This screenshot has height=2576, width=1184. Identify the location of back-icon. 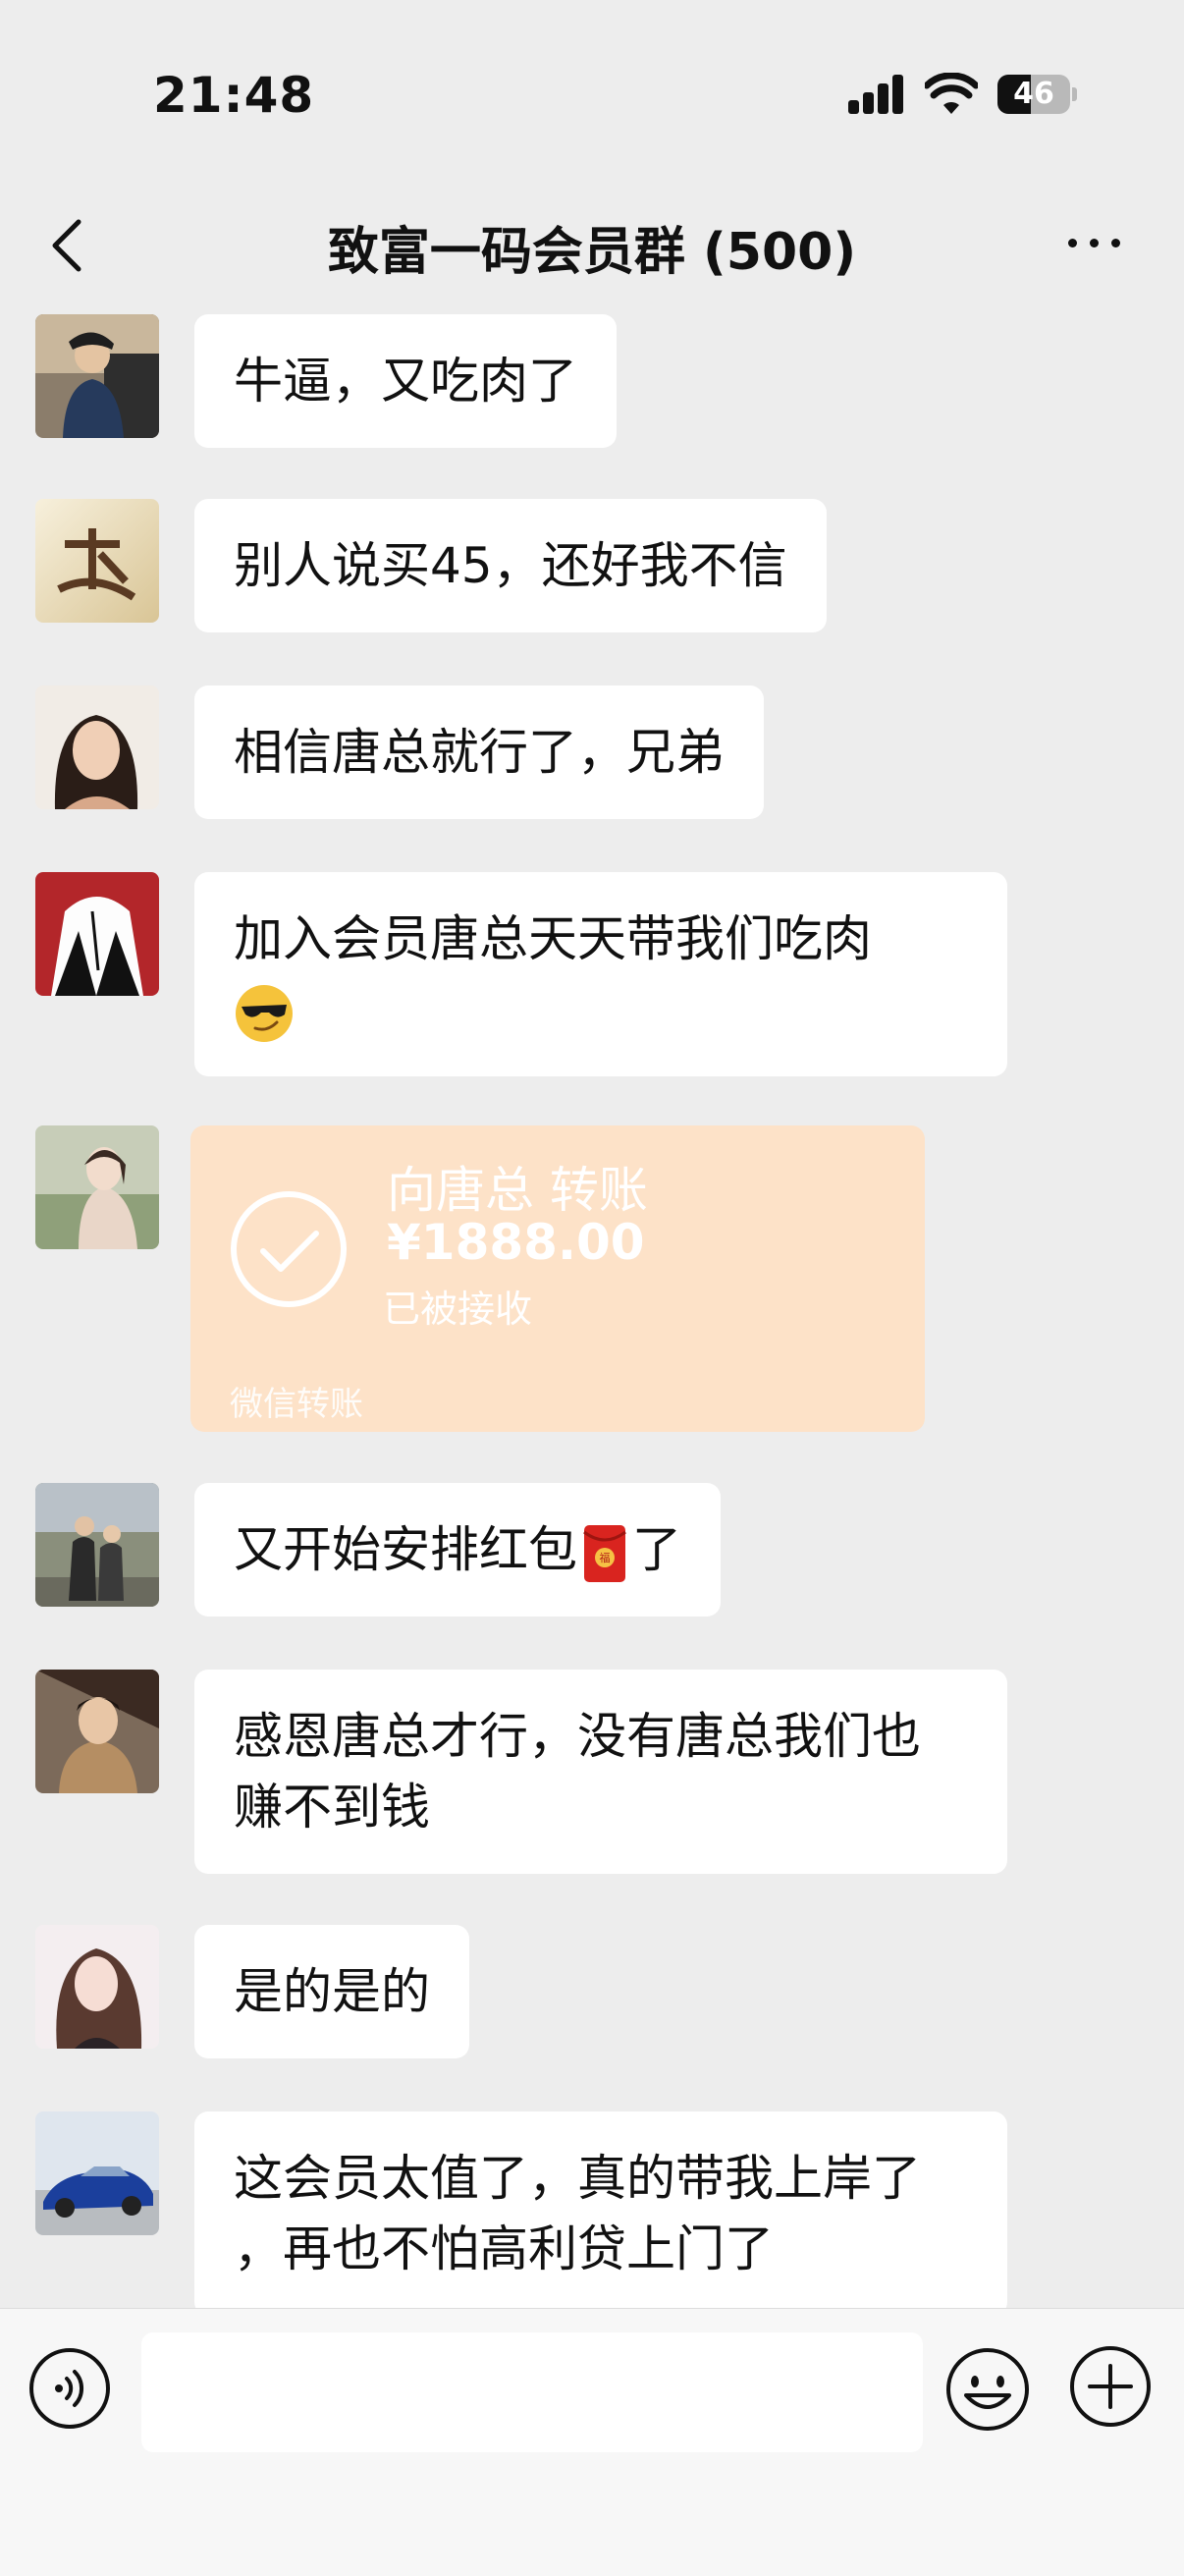
(68, 245).